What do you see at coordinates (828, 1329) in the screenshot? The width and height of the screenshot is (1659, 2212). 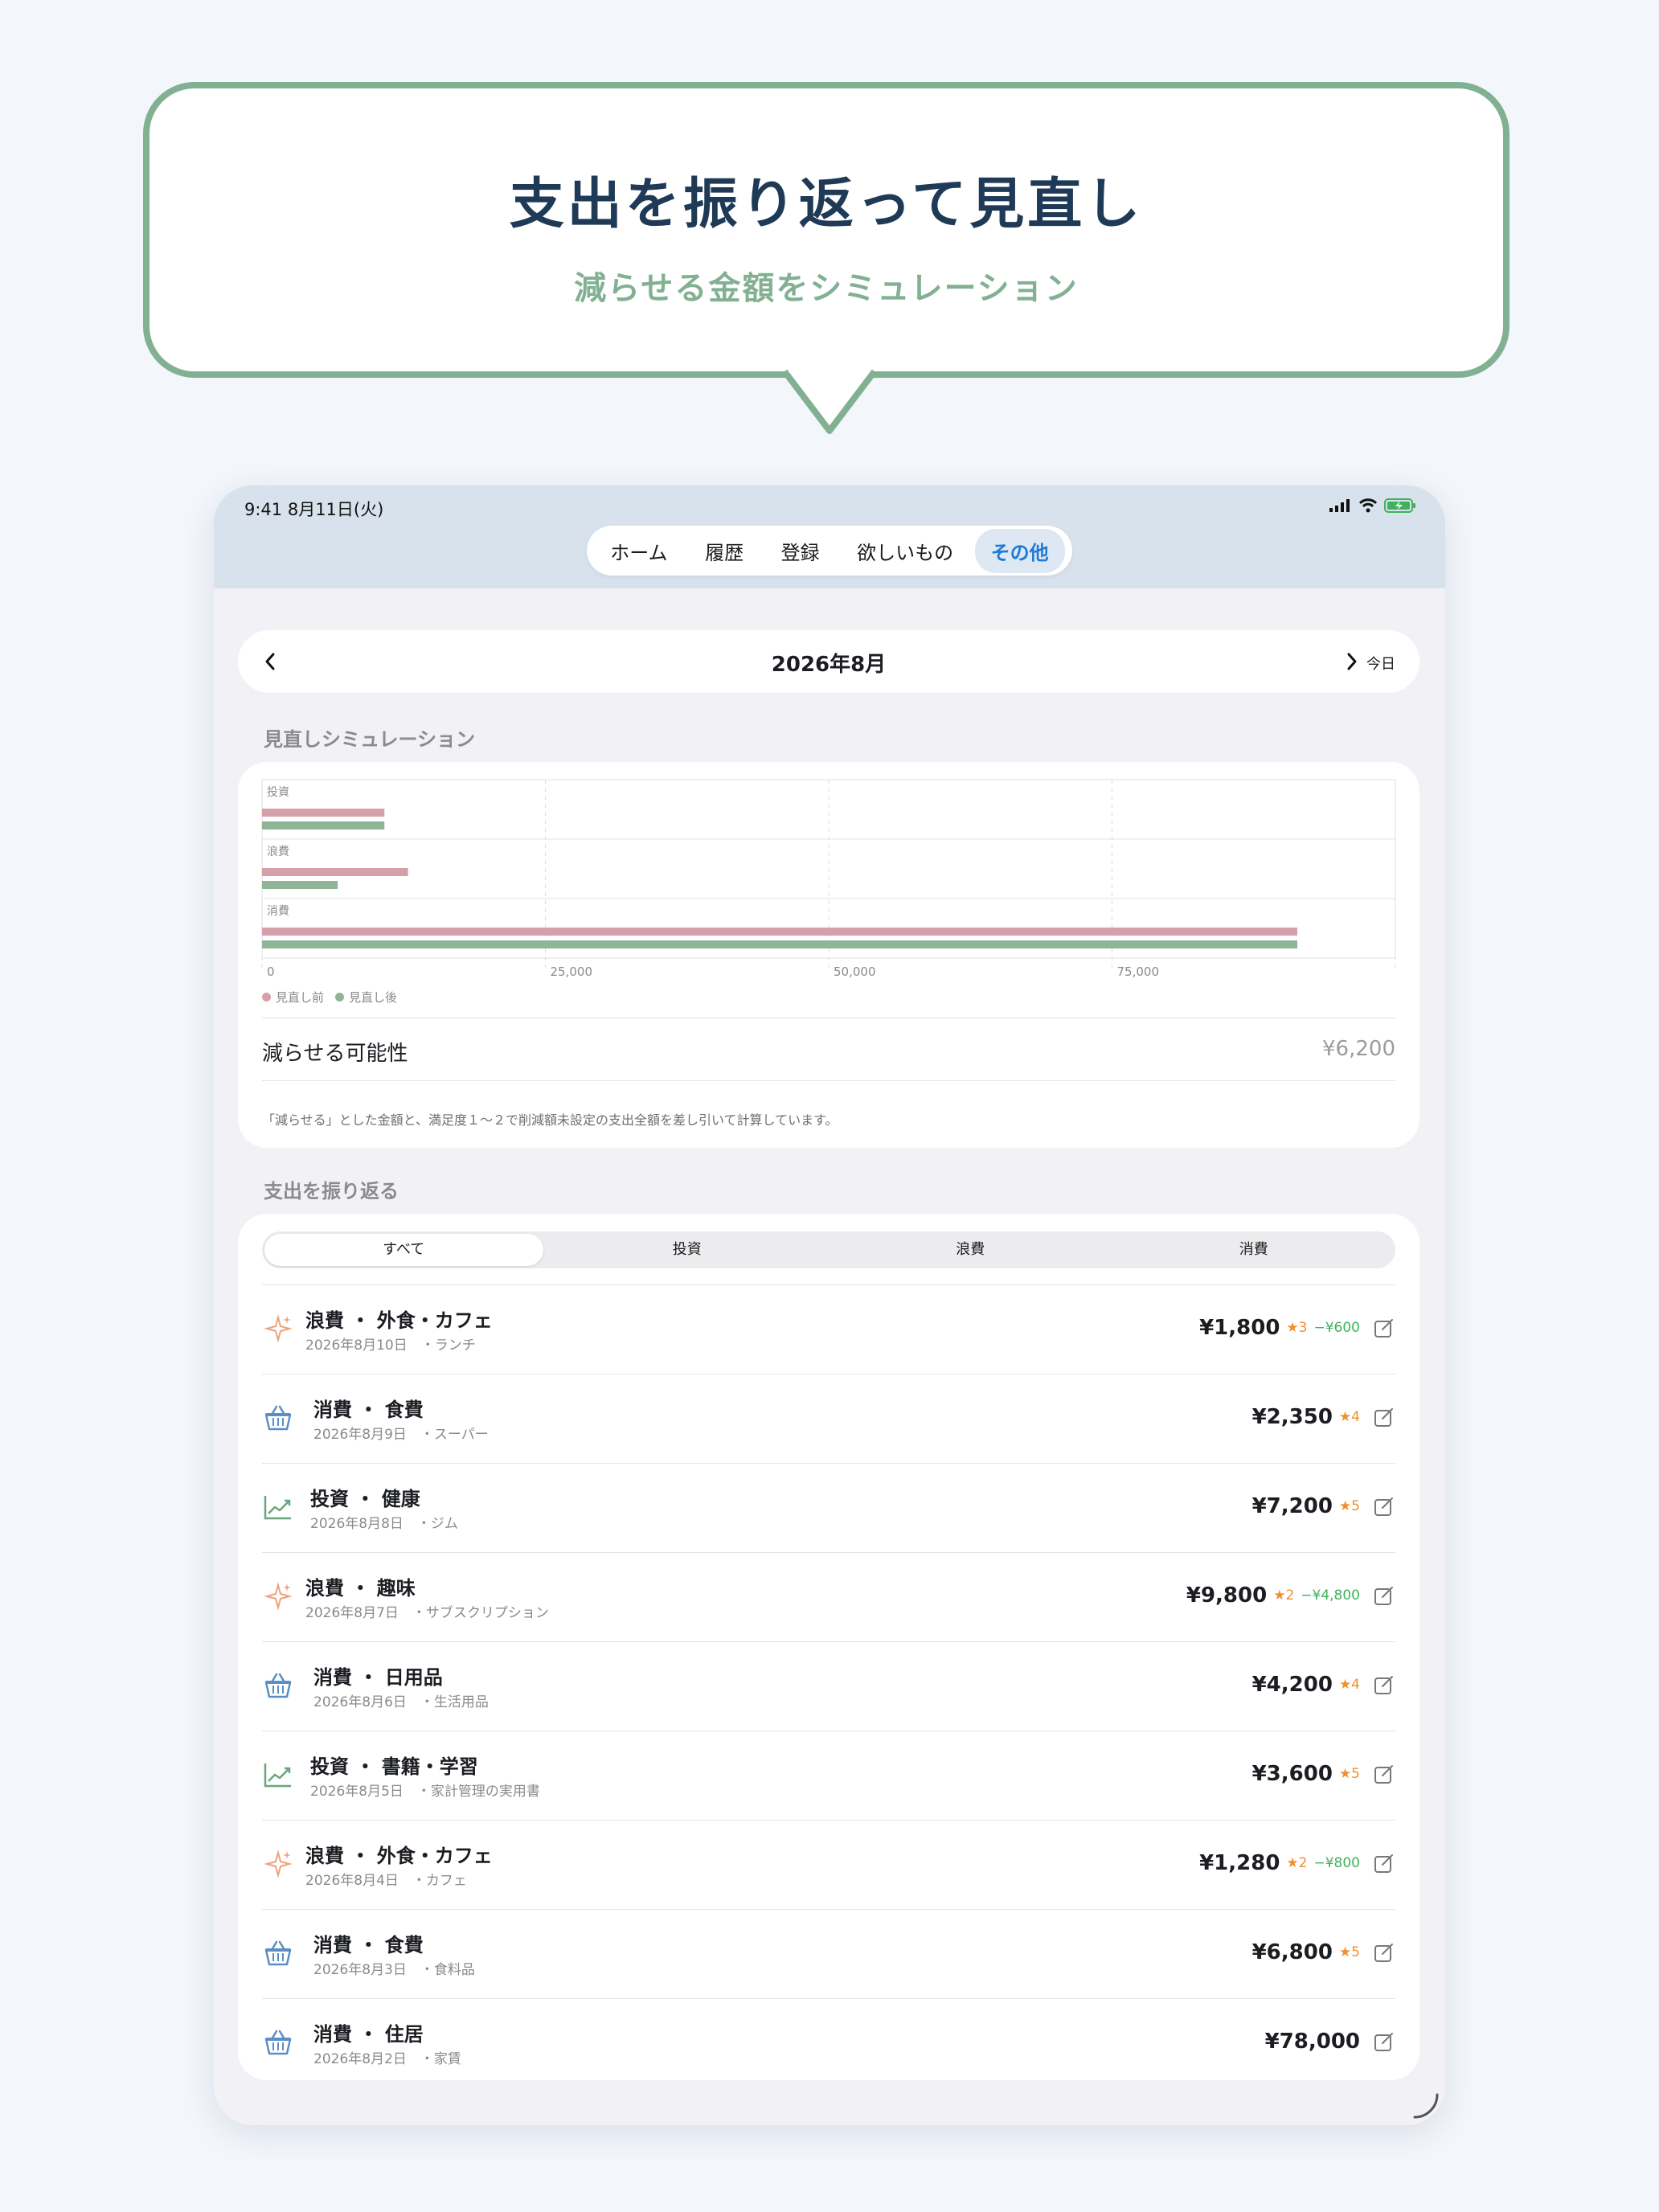 I see `expense-row: 浪費 ・ 外食・カフェ 2026年8月10日 ・ランチ ¥1,800 ★3 −¥600` at bounding box center [828, 1329].